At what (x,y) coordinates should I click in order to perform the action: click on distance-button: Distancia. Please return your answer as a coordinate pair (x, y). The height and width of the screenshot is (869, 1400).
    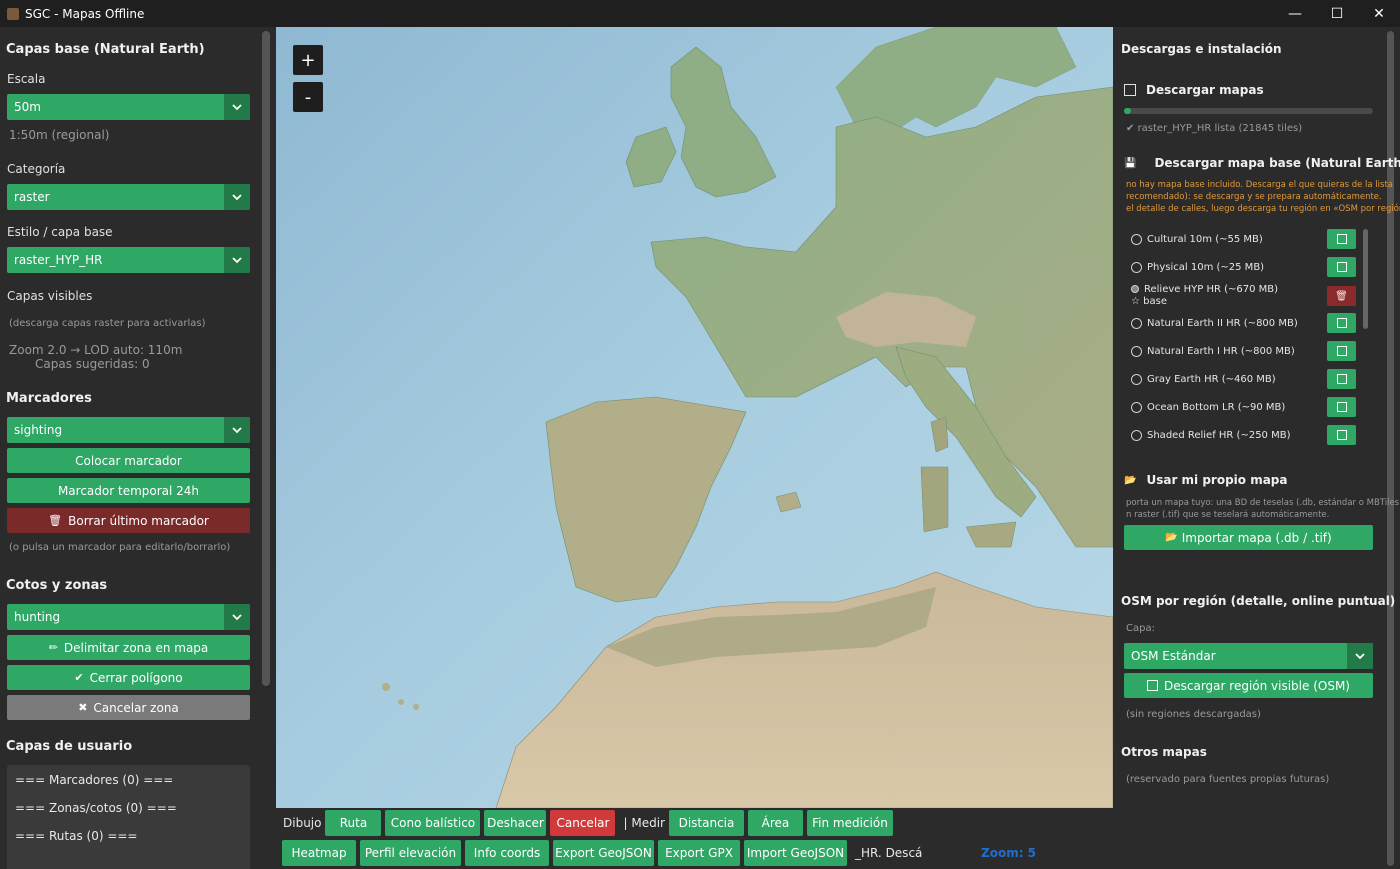
    Looking at the image, I should click on (706, 823).